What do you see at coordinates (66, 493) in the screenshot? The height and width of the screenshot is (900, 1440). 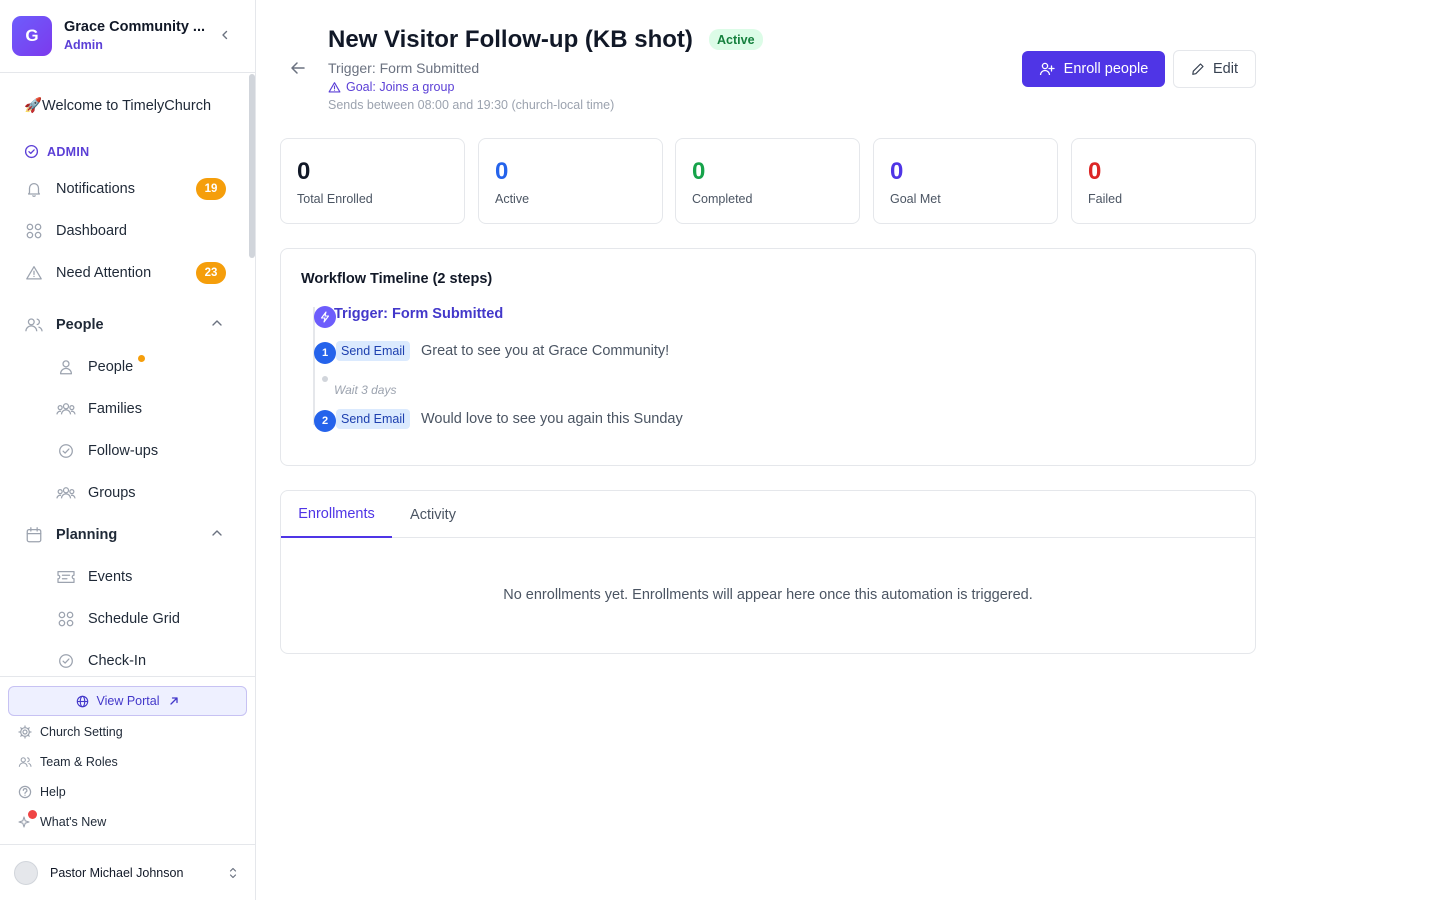 I see `groups-icon` at bounding box center [66, 493].